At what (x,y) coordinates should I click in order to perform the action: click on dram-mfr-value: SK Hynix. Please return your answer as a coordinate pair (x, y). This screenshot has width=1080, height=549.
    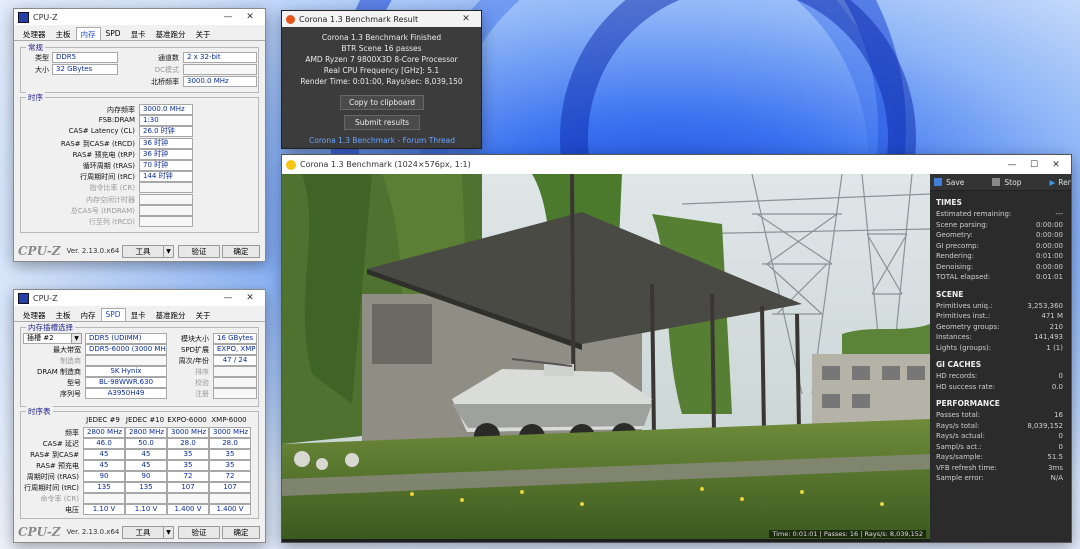
    Looking at the image, I should click on (126, 371).